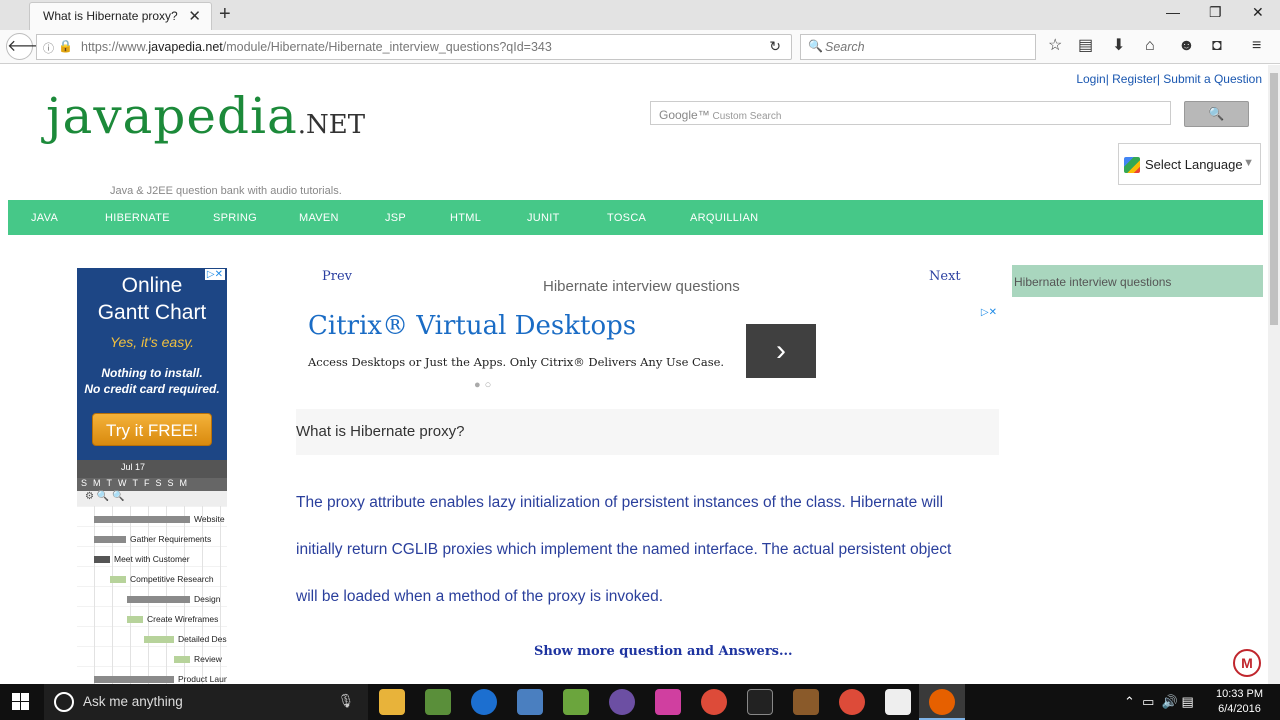 The image size is (1280, 720). Describe the element at coordinates (1217, 46) in the screenshot. I see `pocket-icon: ◘` at that location.